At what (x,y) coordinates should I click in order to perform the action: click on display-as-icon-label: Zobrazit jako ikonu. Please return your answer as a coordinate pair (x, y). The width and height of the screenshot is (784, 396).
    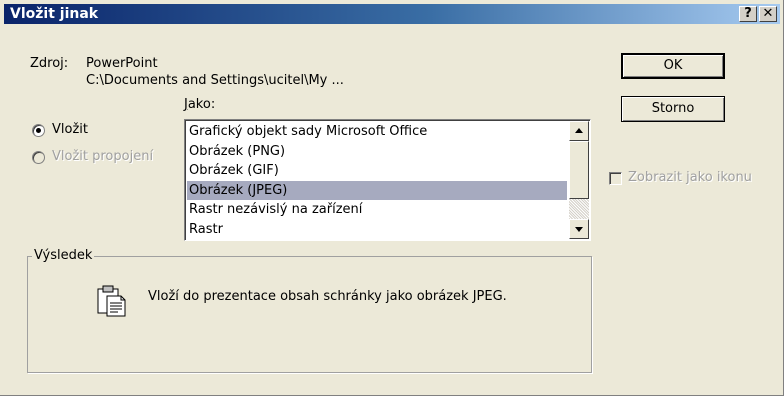
    Looking at the image, I should click on (690, 178).